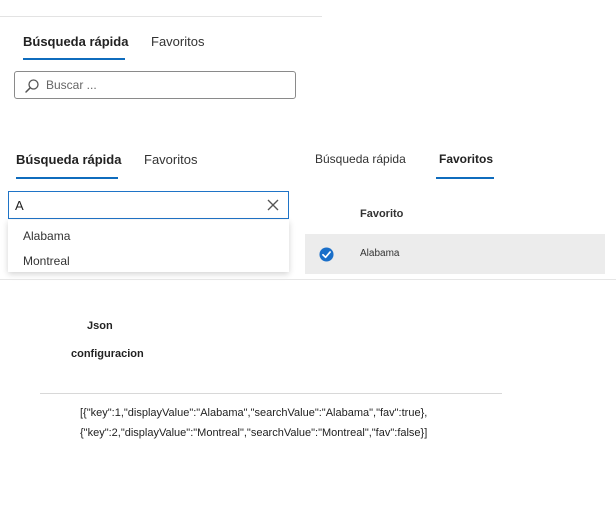 The height and width of the screenshot is (510, 616). Describe the element at coordinates (455, 254) in the screenshot. I see `favorites-row: Alabama` at that location.